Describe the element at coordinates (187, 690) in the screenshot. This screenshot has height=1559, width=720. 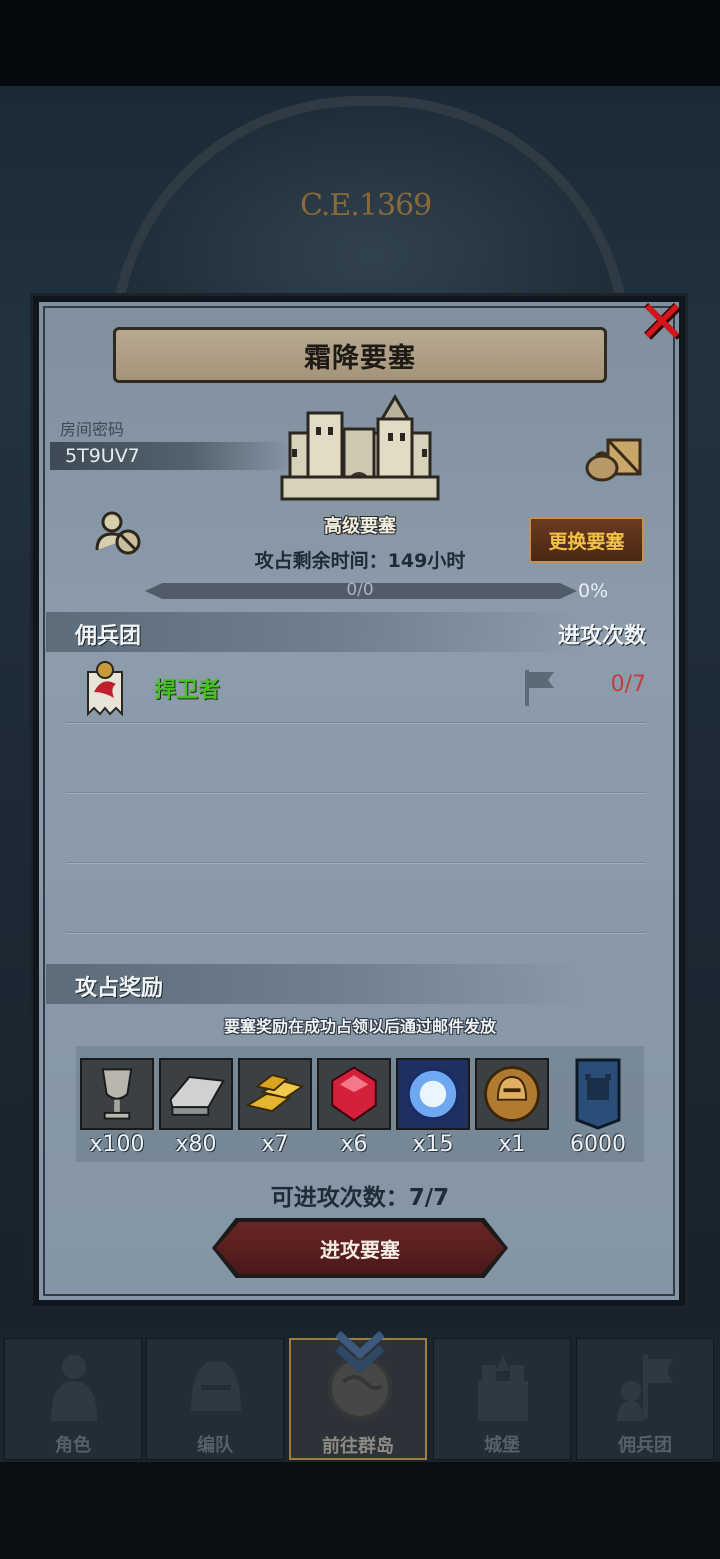
I see `mercenary-name: 捍卫者` at that location.